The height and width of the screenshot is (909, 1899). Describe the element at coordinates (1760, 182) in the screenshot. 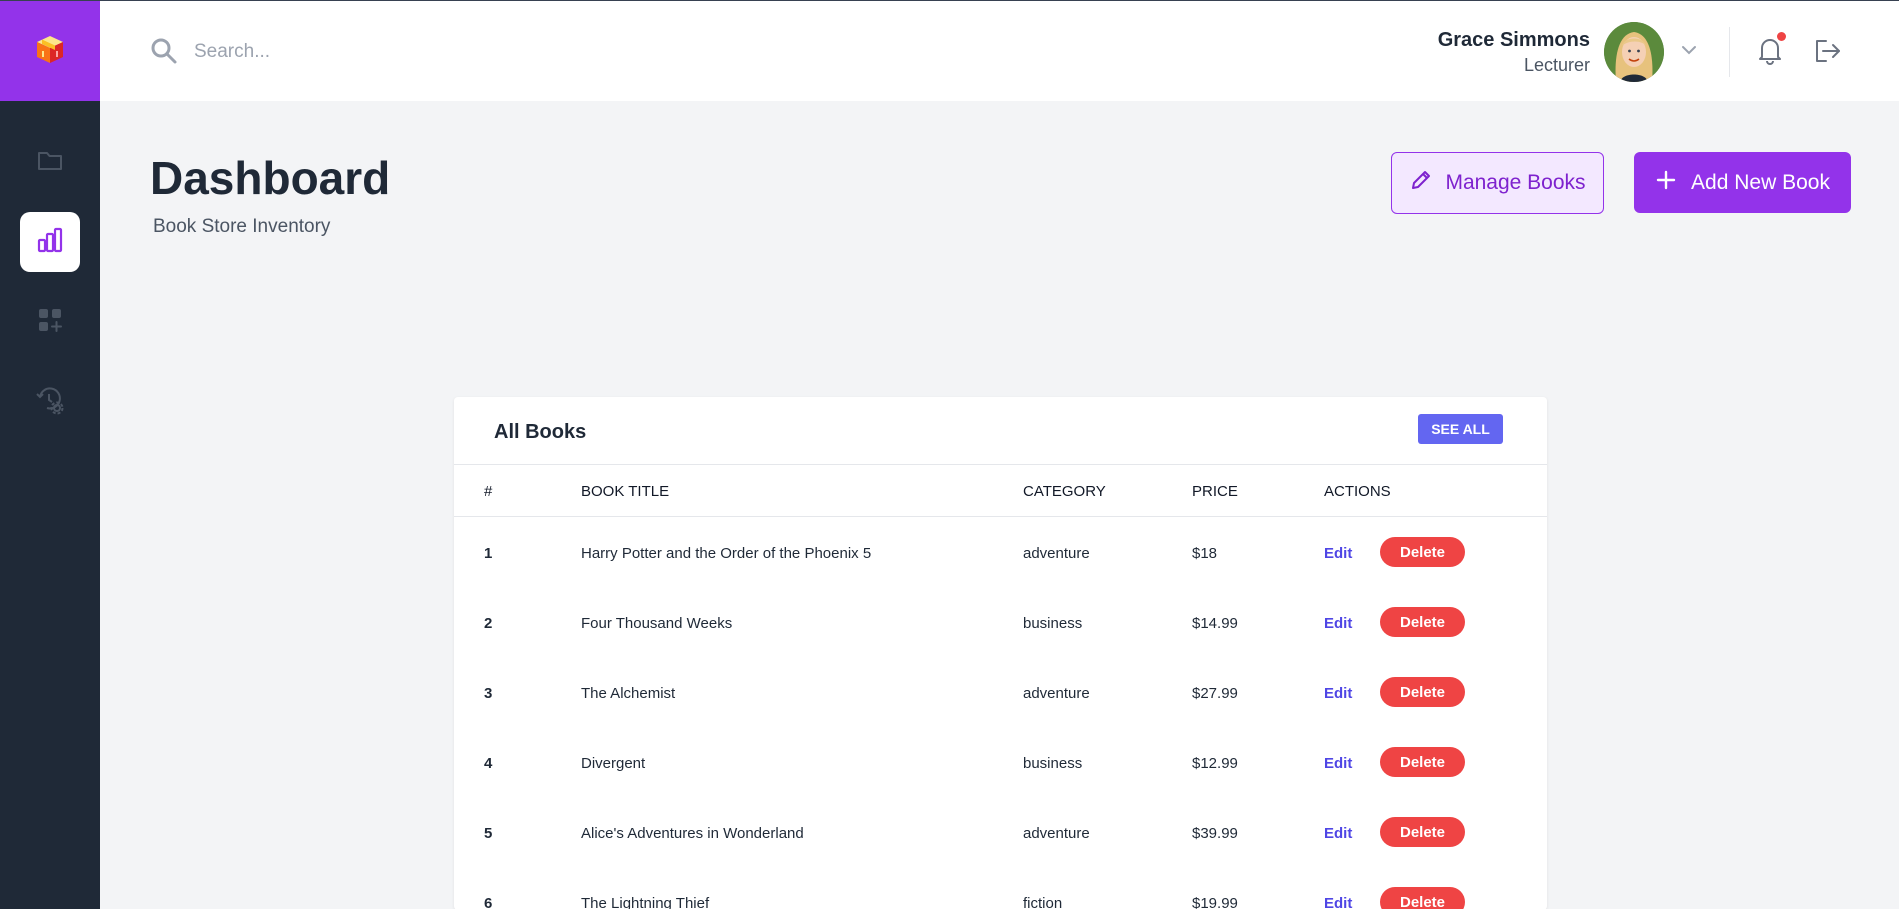

I see `add-new-book-label: Add New Book` at that location.